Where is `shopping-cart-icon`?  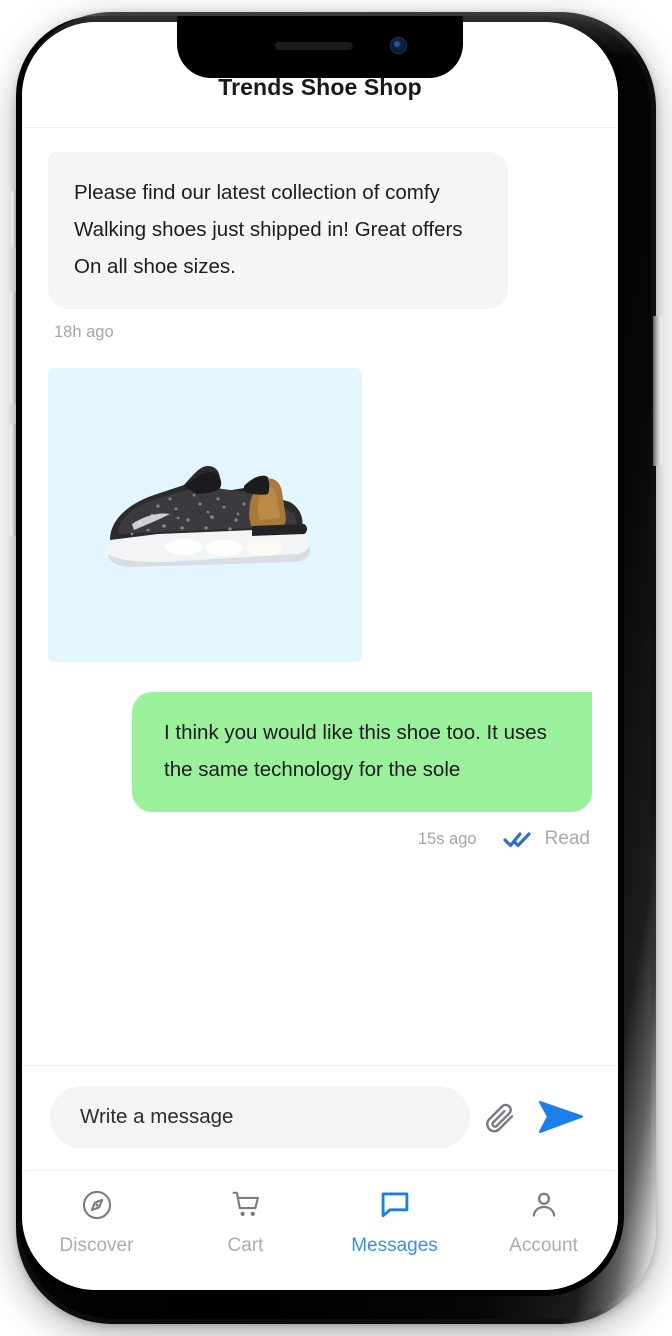
shopping-cart-icon is located at coordinates (246, 1206).